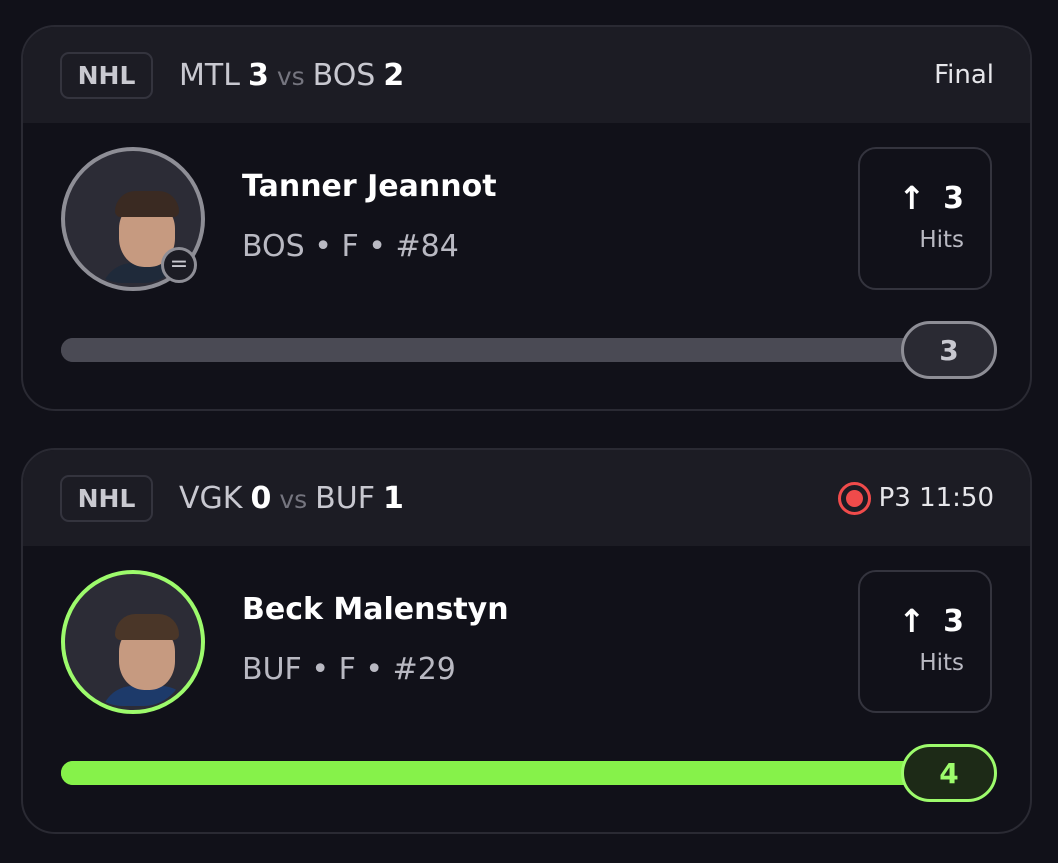 The image size is (1058, 863). I want to click on progress-value-pill: 4, so click(949, 773).